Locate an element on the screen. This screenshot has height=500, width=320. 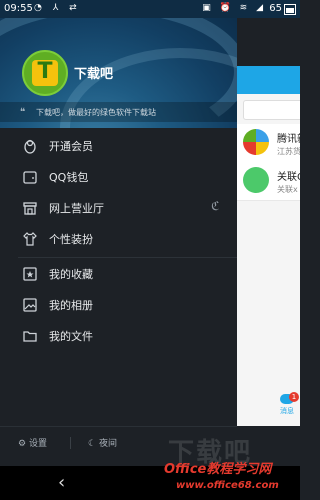
chat-title: 腾讯新 is located at coordinates (288, 139).